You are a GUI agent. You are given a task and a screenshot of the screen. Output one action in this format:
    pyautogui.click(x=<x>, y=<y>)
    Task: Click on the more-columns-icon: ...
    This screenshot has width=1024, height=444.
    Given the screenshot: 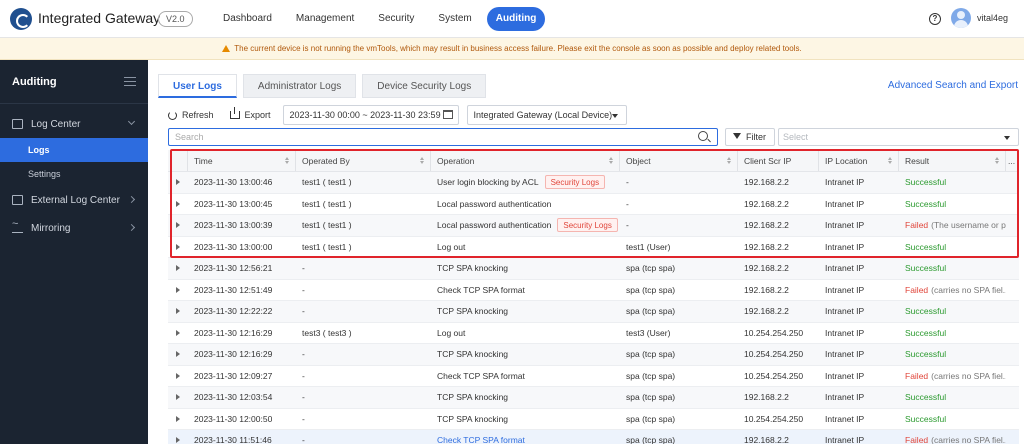 What is the action you would take?
    pyautogui.click(x=1012, y=160)
    